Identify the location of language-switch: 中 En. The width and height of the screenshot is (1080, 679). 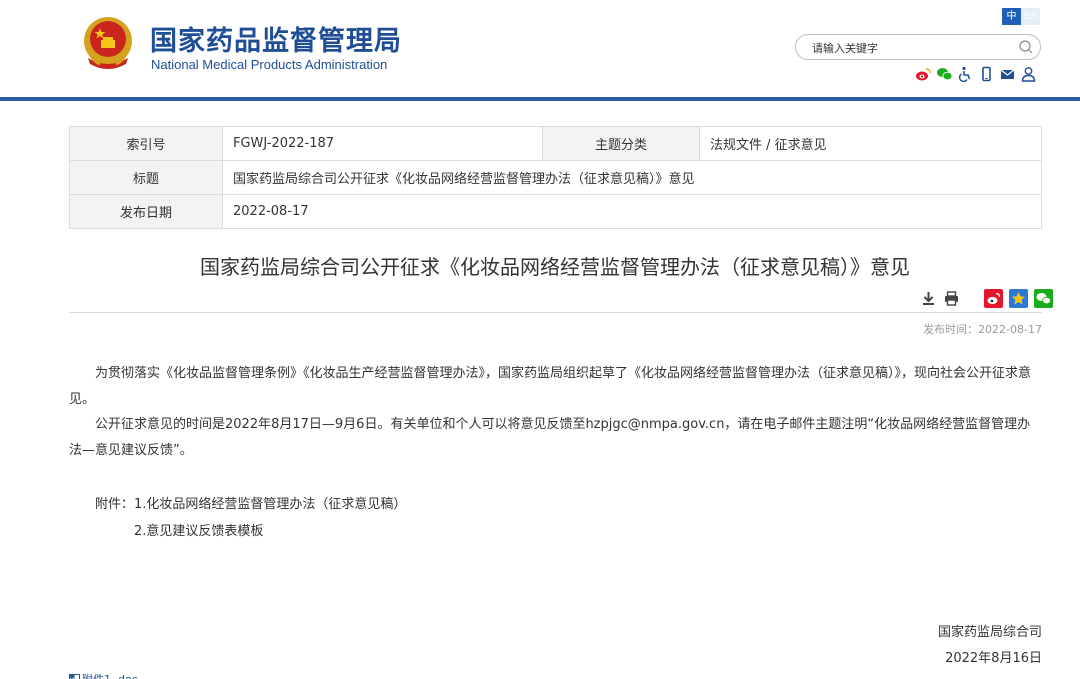
(1021, 16).